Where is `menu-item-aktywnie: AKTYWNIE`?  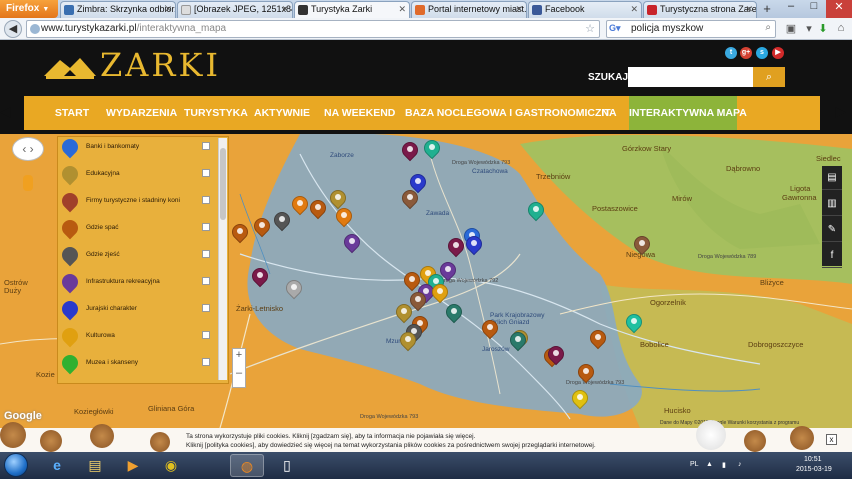
menu-item-aktywnie: AKTYWNIE is located at coordinates (282, 113).